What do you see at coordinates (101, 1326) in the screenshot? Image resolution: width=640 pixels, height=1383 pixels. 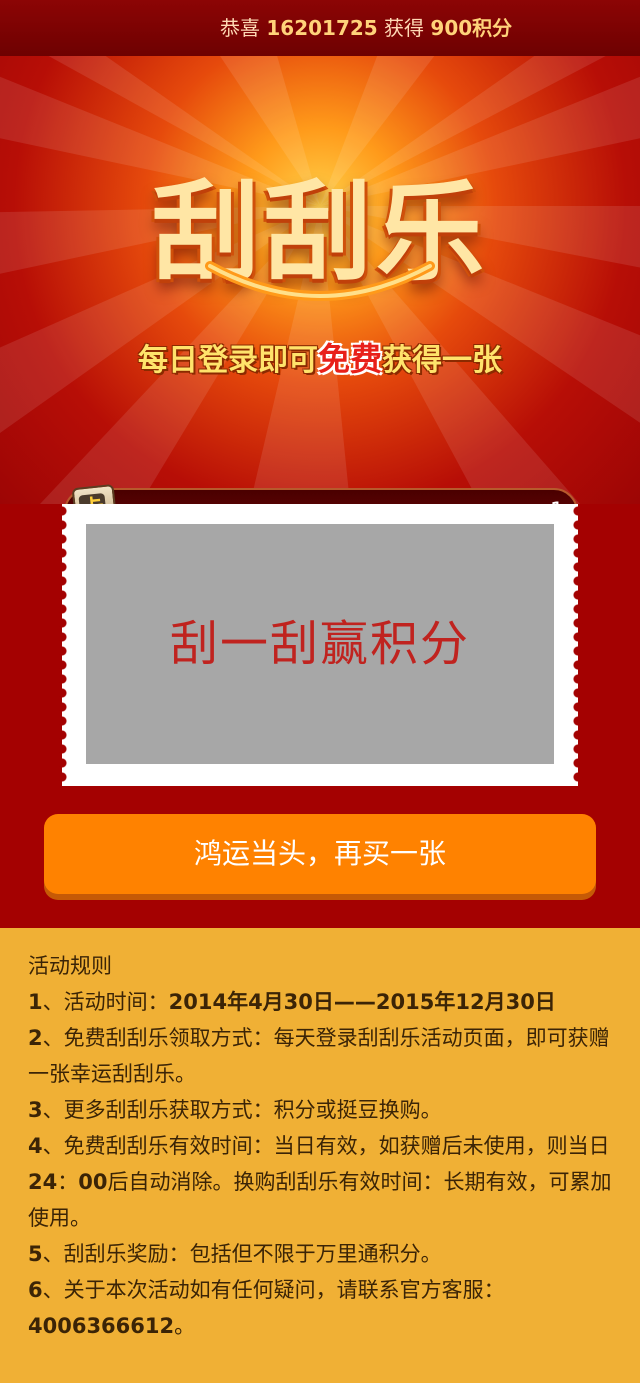 I see `service-phone: 4006366612` at bounding box center [101, 1326].